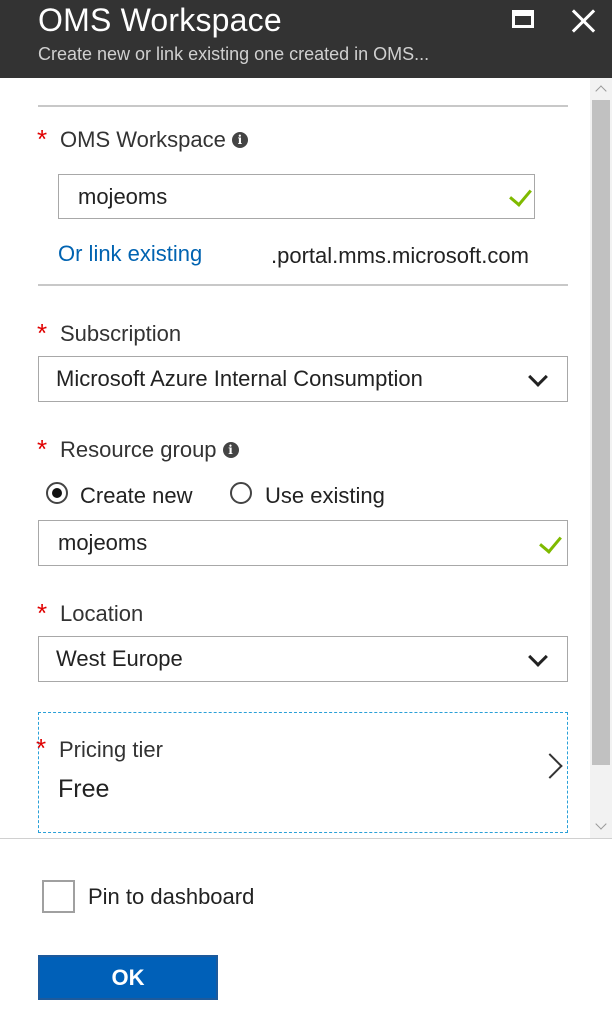 The height and width of the screenshot is (1013, 612). What do you see at coordinates (171, 897) in the screenshot?
I see `pin-to-dashboard-label: Pin to dashboard` at bounding box center [171, 897].